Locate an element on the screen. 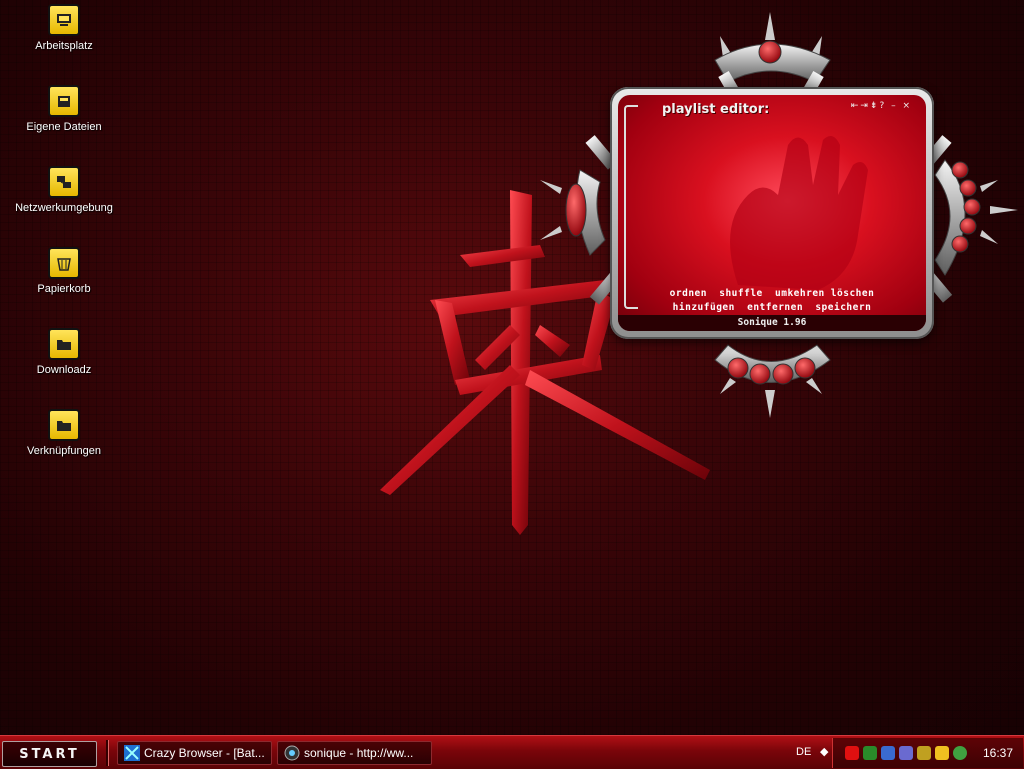 Image resolution: width=1024 pixels, height=769 pixels. player-pause-button is located at coordinates (760, 374).